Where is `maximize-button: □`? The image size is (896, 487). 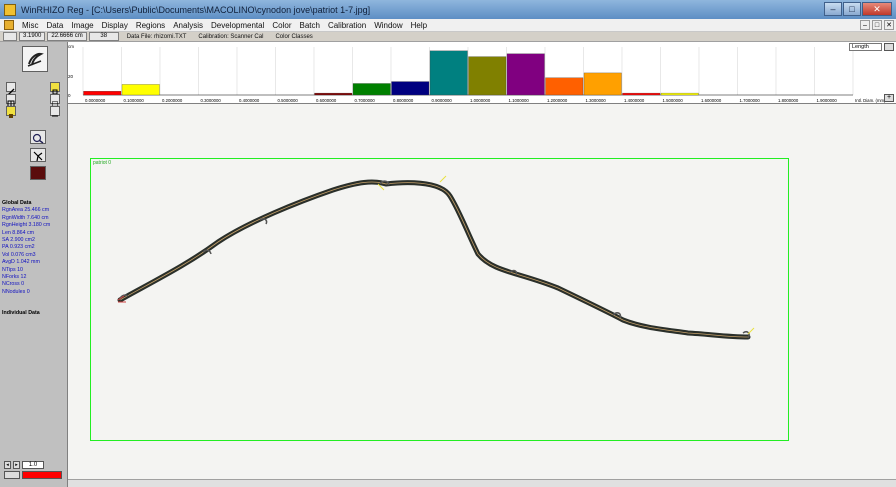
maximize-button: □ is located at coordinates (852, 9).